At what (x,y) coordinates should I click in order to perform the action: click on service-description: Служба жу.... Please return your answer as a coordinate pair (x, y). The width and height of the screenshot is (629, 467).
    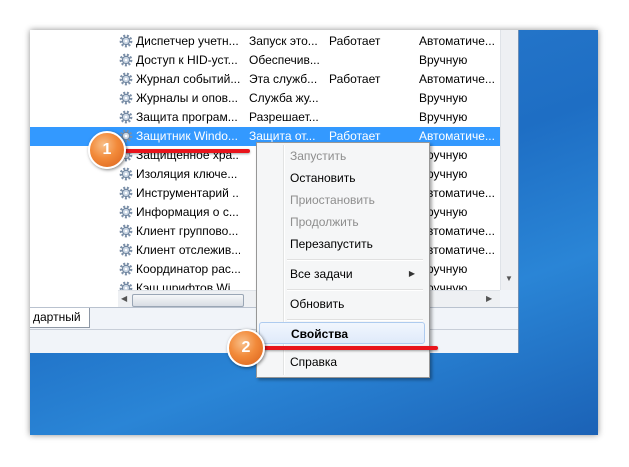
    Looking at the image, I should click on (284, 98).